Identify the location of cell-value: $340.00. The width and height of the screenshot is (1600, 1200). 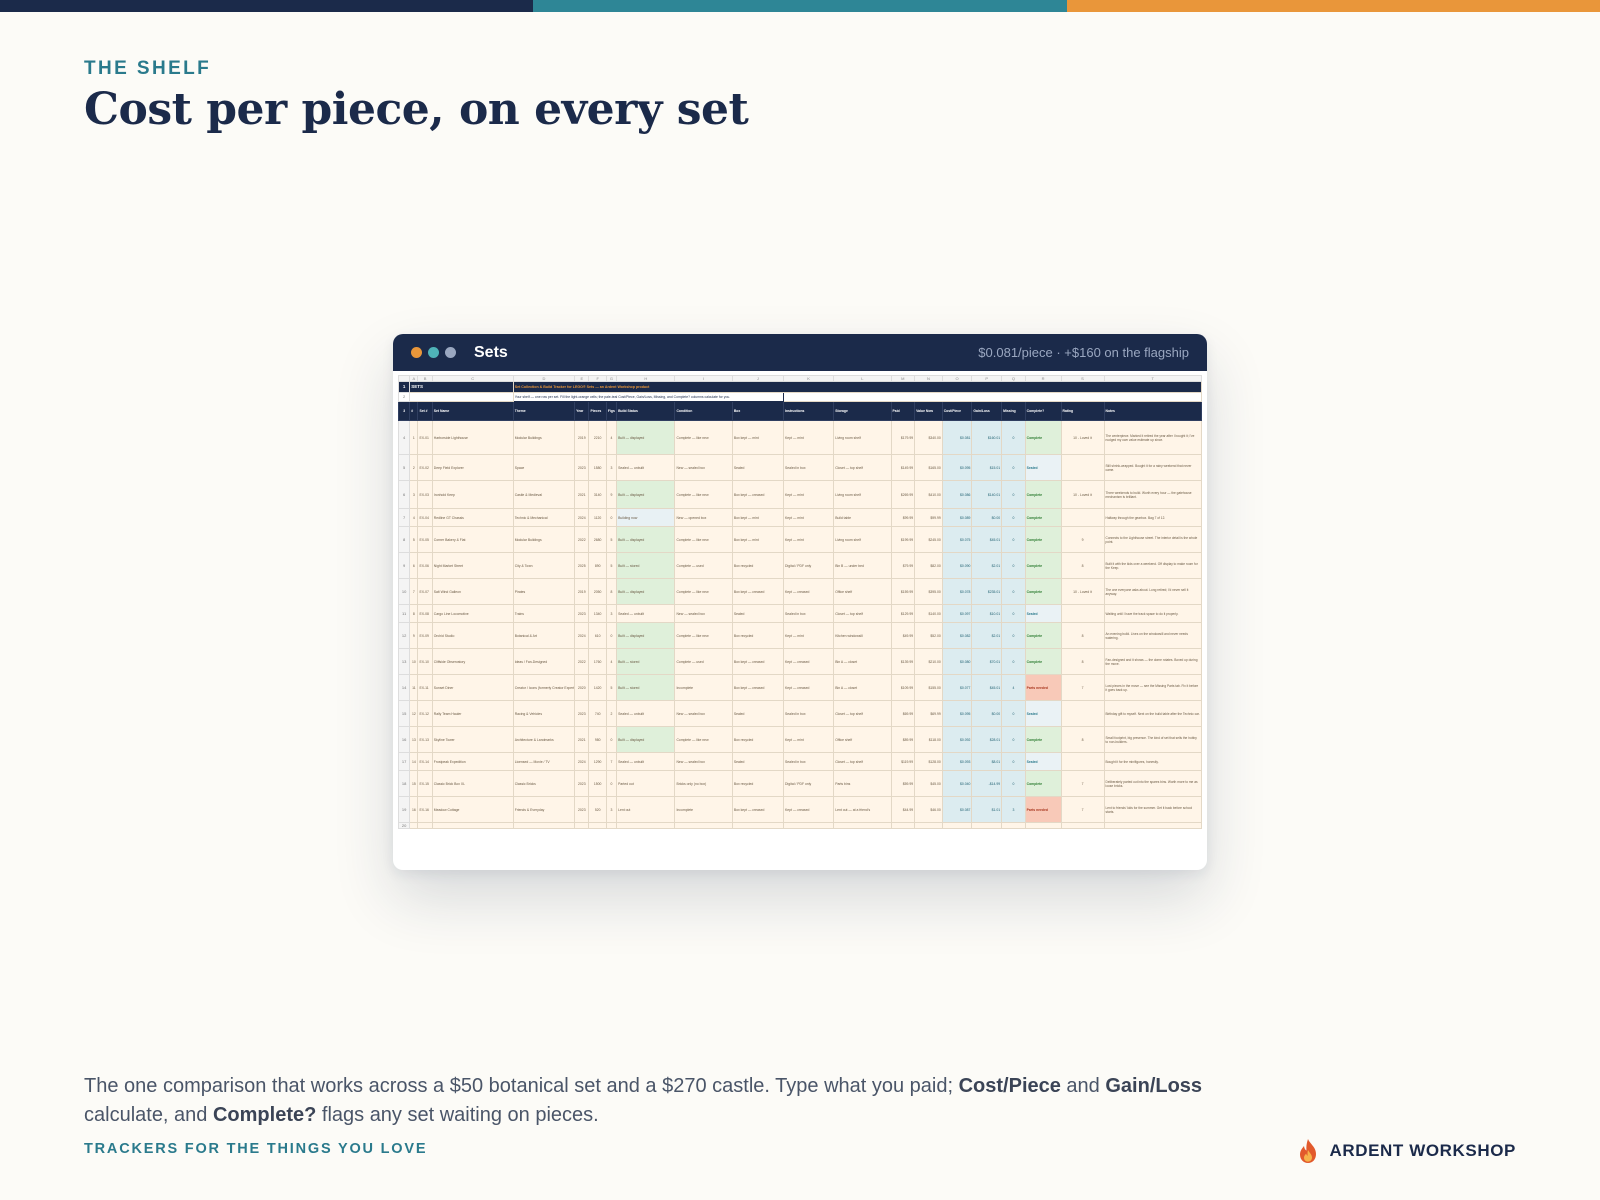
(928, 437).